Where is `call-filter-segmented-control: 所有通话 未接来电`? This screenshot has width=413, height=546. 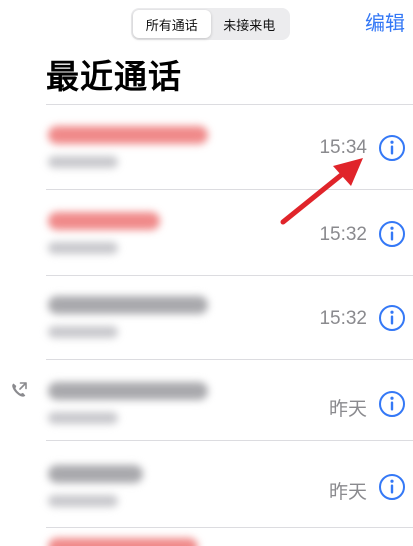
call-filter-segmented-control: 所有通话 未接来电 is located at coordinates (210, 24).